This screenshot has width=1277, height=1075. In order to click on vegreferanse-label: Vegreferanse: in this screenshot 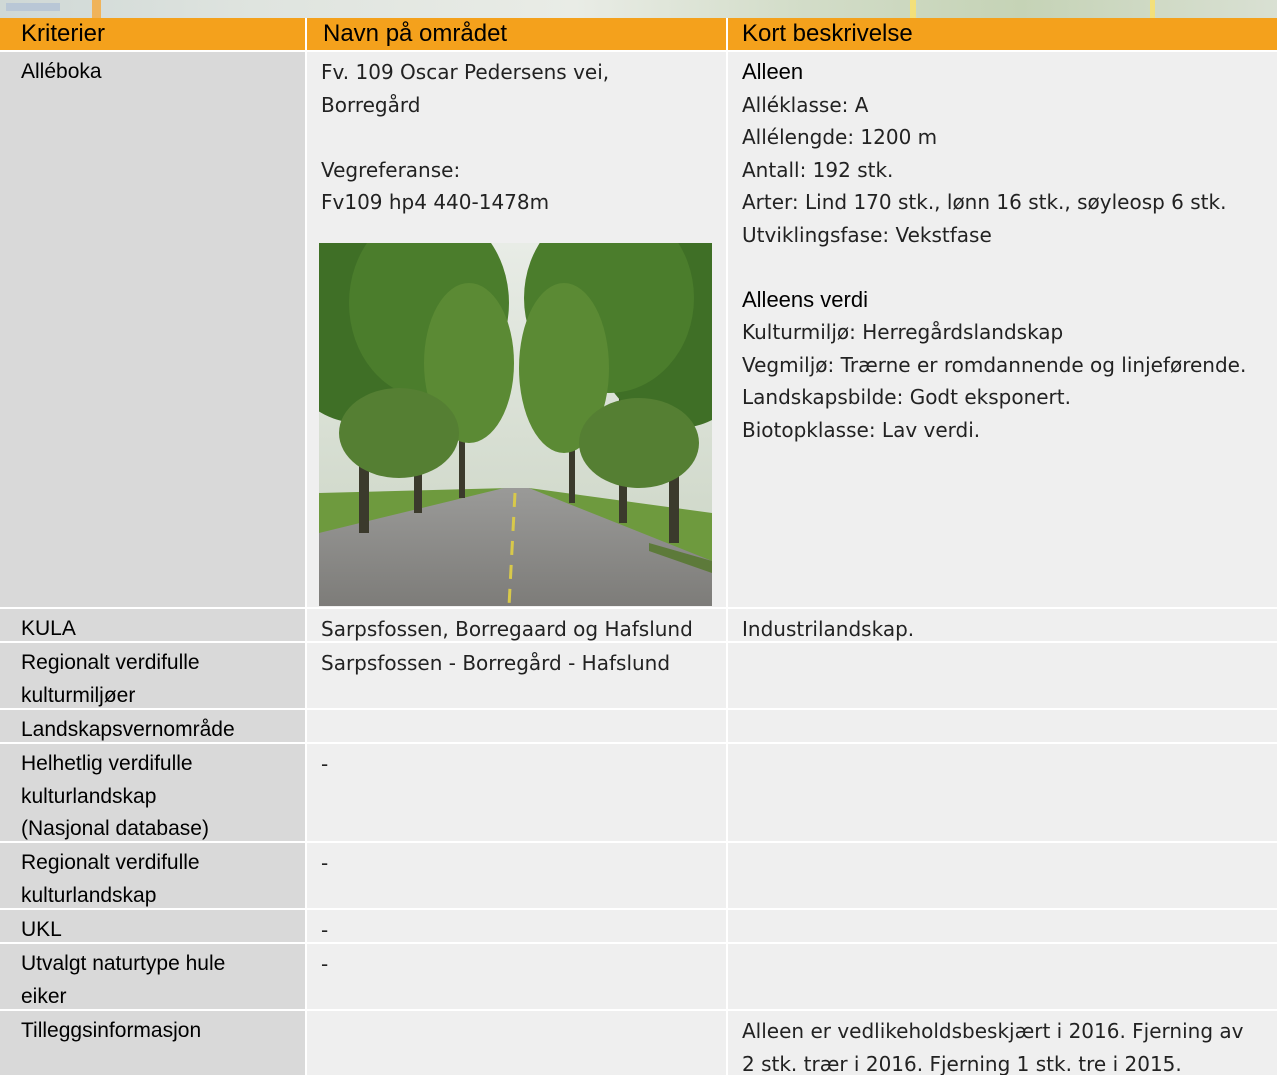, I will do `click(518, 170)`.